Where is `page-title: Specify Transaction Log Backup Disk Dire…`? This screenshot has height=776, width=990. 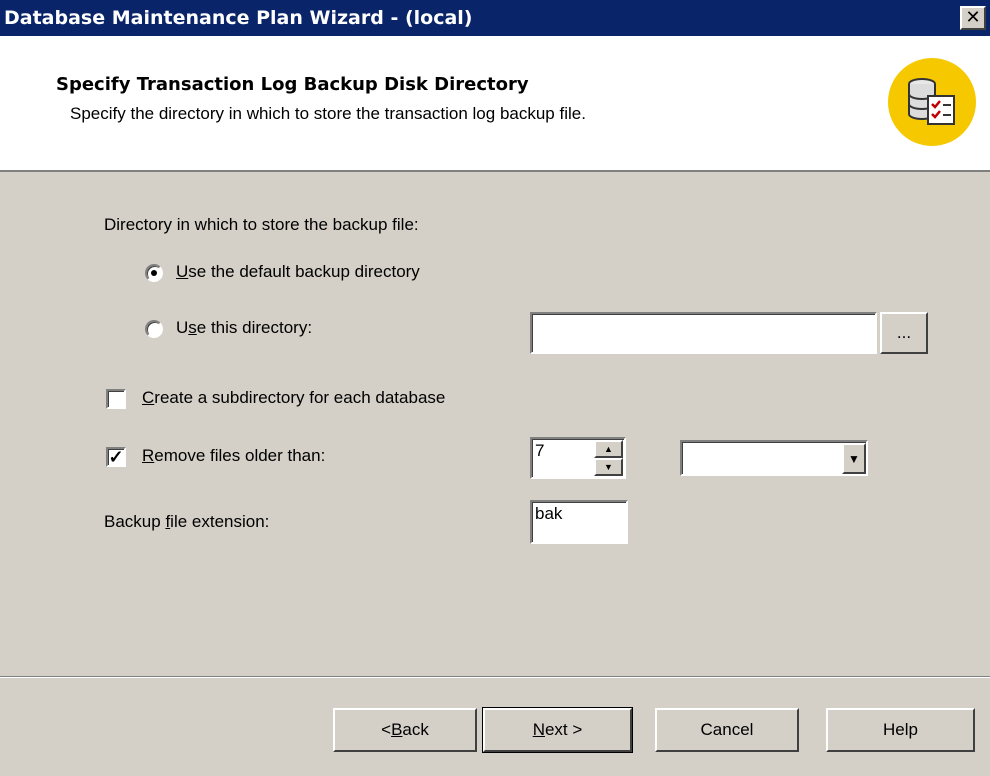 page-title: Specify Transaction Log Backup Disk Dire… is located at coordinates (292, 84).